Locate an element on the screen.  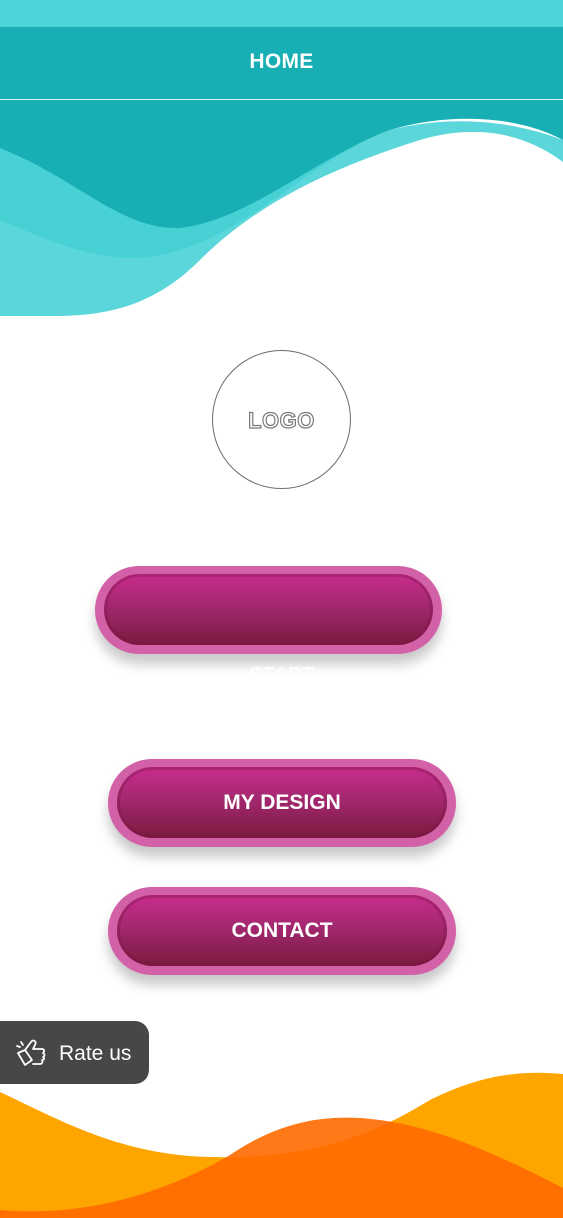
my-design-button-label: MY DESIGN is located at coordinates (282, 802).